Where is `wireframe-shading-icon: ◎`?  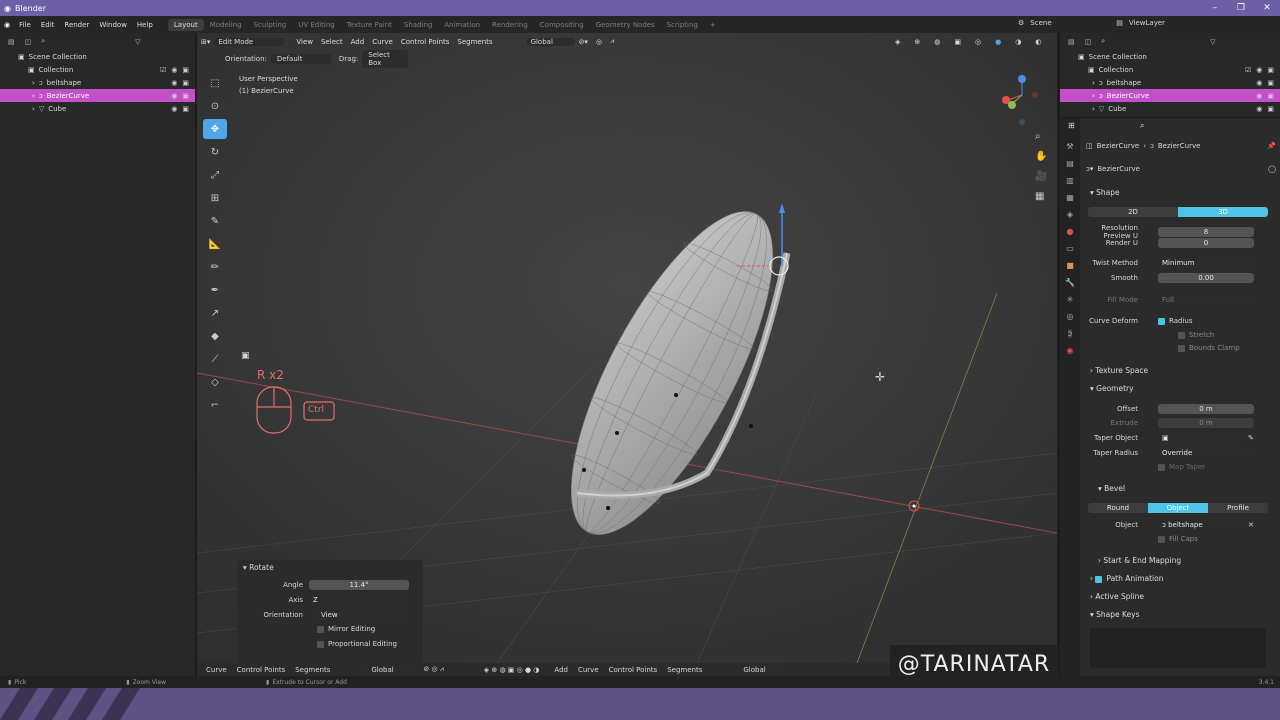 wireframe-shading-icon: ◎ is located at coordinates (978, 42).